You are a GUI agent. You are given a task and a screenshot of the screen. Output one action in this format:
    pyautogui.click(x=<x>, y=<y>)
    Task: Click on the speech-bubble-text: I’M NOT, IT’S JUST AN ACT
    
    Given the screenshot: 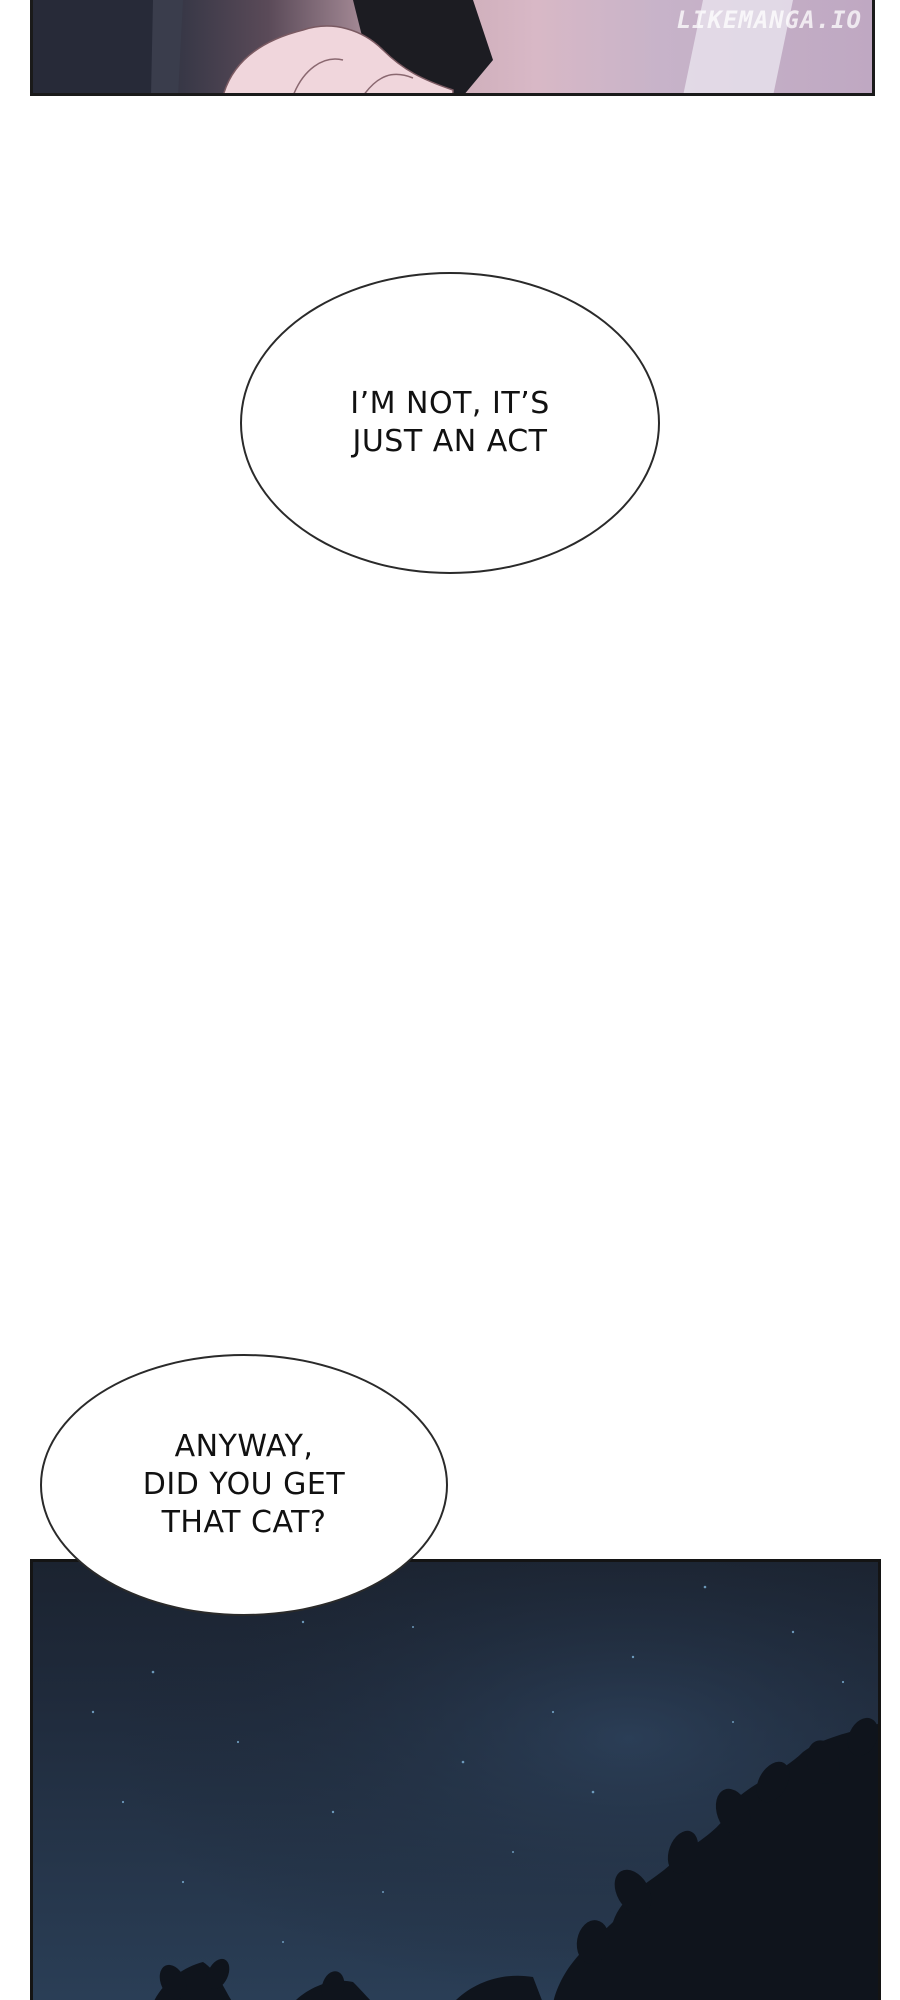 What is the action you would take?
    pyautogui.click(x=450, y=422)
    